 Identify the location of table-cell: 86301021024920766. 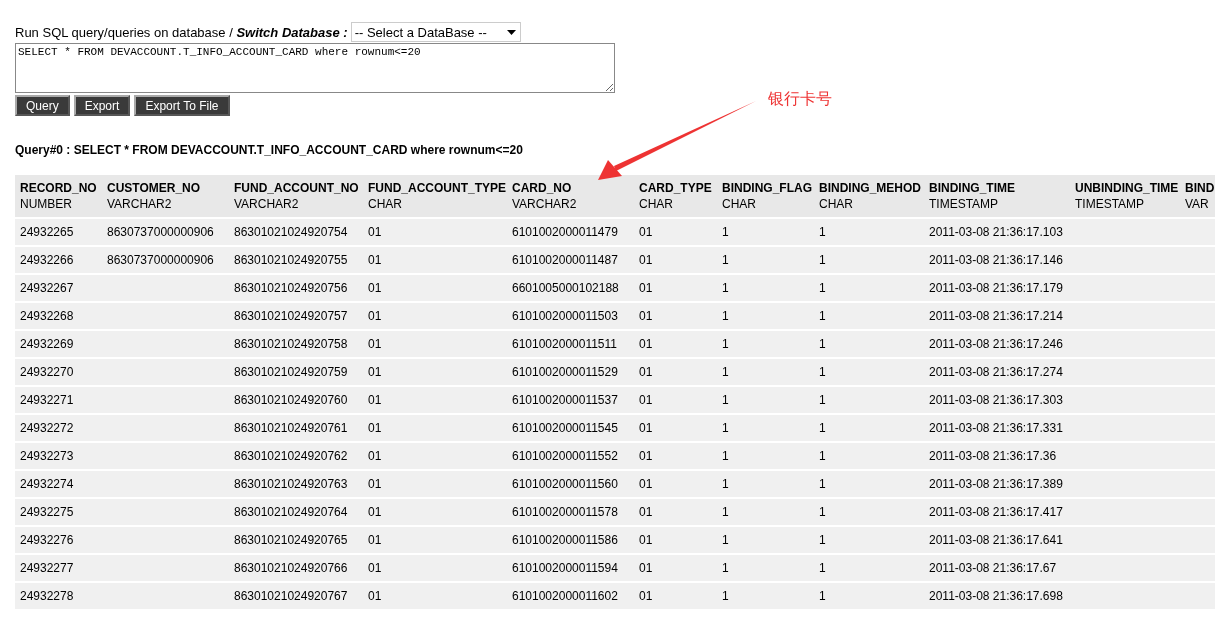
(291, 568).